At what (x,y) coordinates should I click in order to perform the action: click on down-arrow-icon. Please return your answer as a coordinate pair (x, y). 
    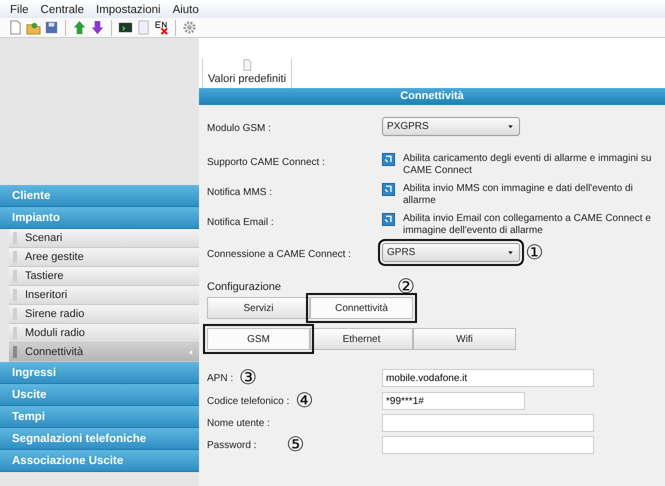
    Looking at the image, I should click on (97, 27).